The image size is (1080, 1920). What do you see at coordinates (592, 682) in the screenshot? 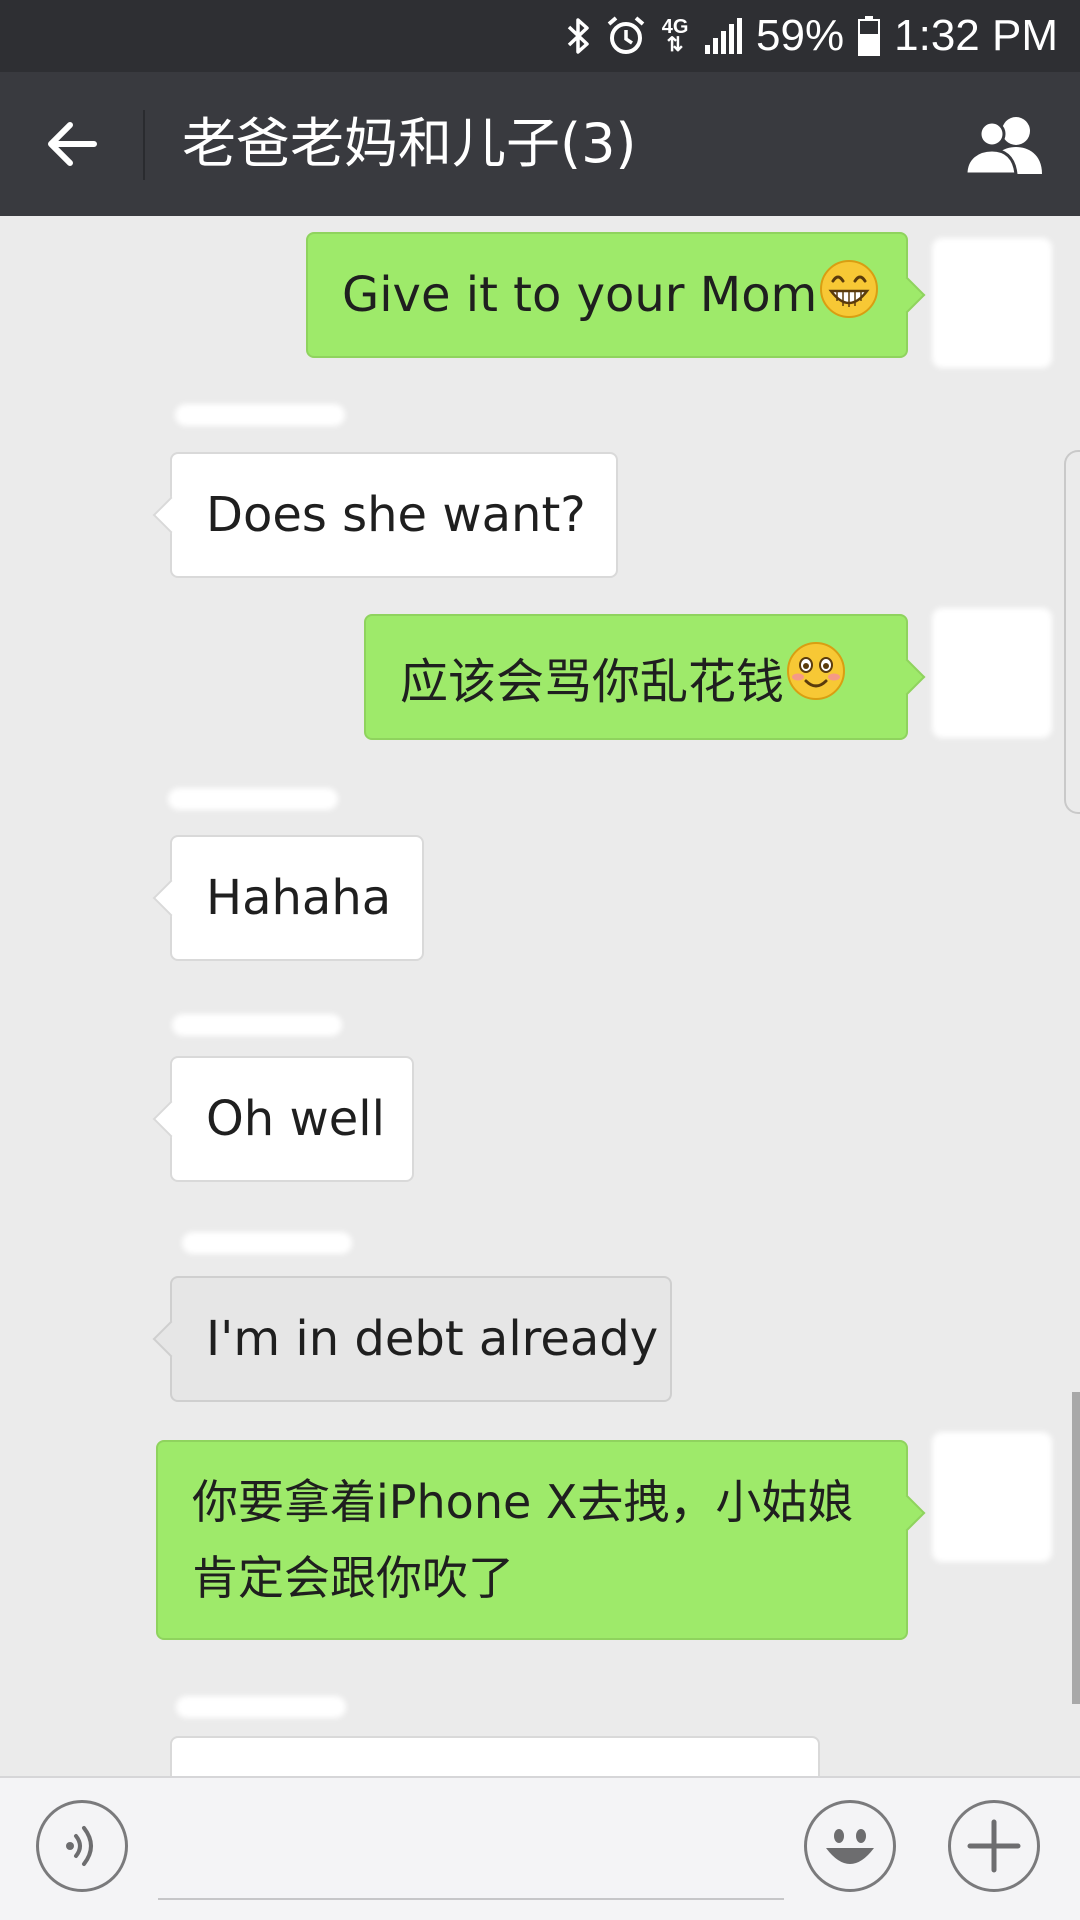
I see `message-text: 应该会骂你乱花钱` at bounding box center [592, 682].